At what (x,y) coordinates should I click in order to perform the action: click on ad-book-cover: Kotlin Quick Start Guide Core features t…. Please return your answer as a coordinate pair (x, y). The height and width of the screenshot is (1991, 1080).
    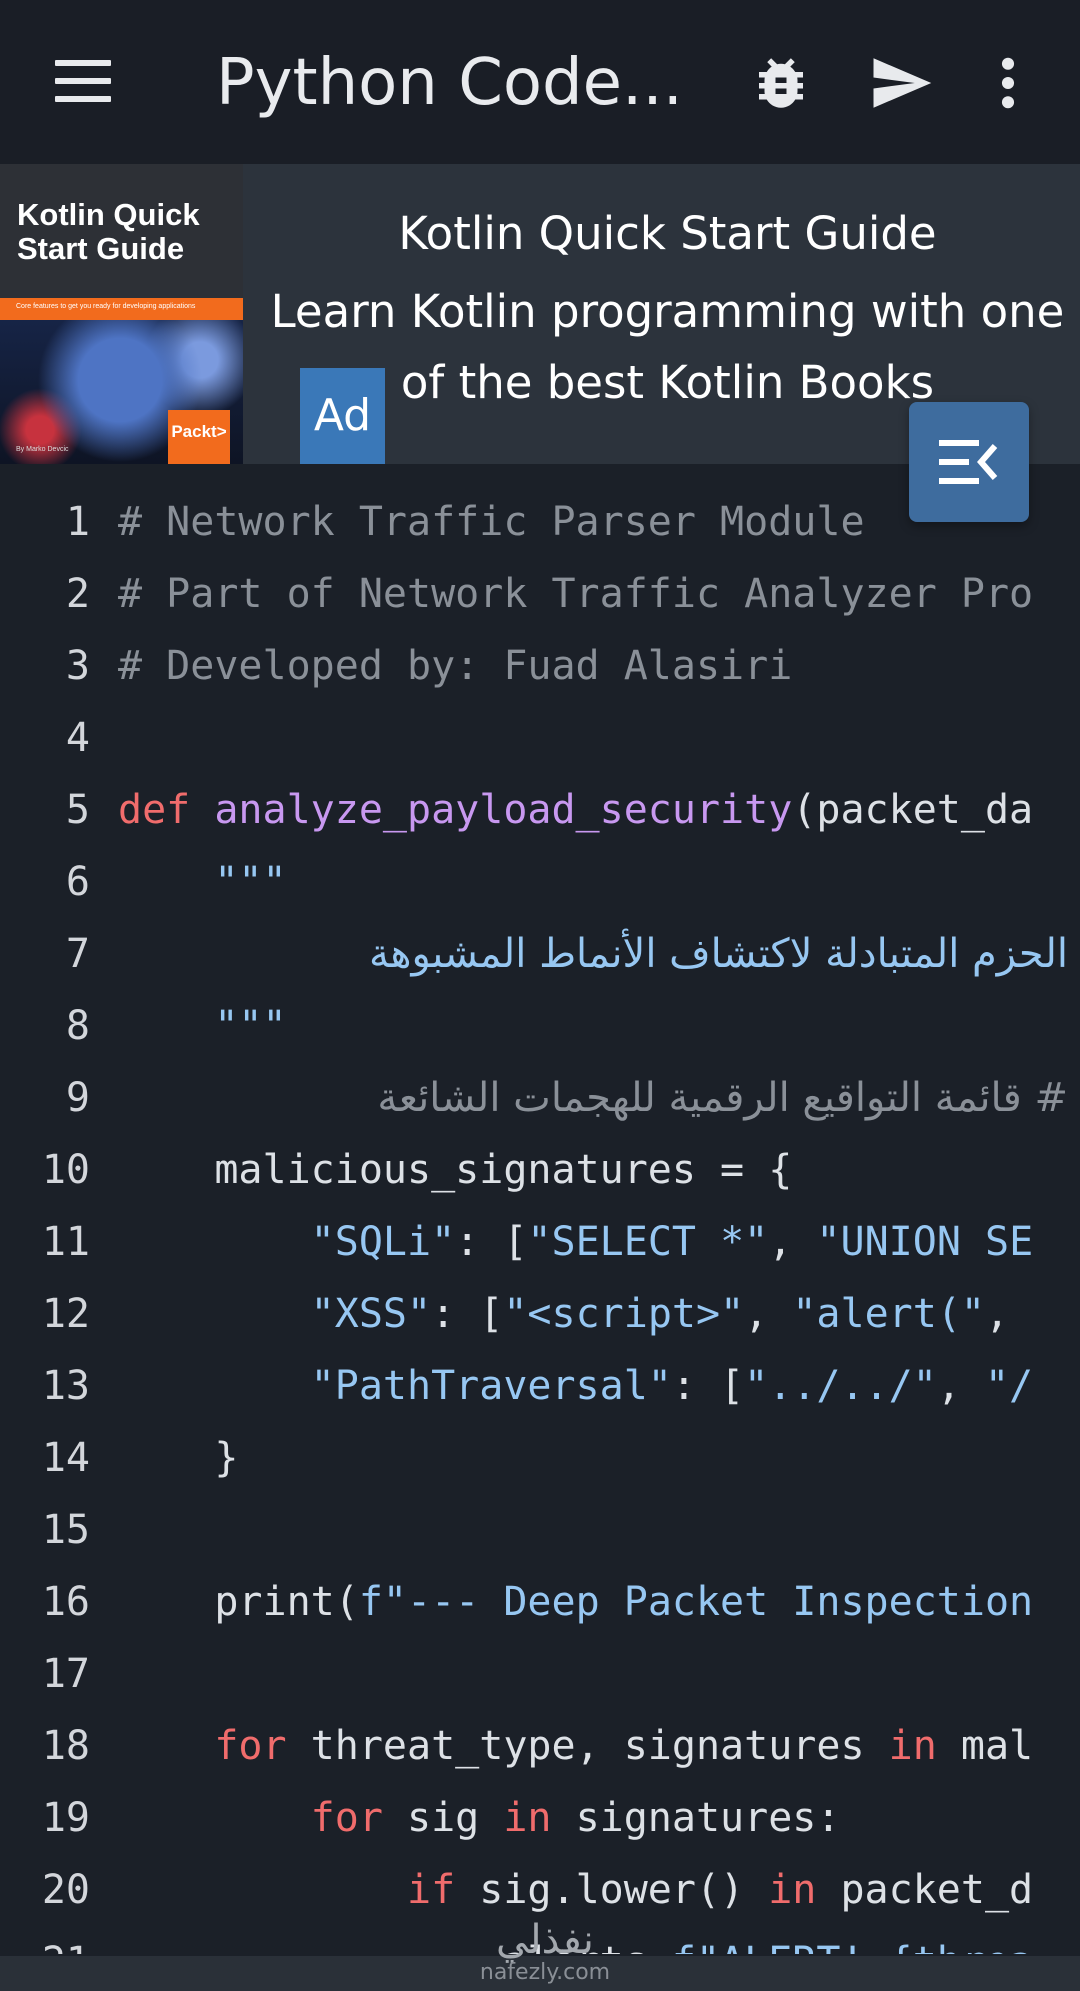
    Looking at the image, I should click on (121, 314).